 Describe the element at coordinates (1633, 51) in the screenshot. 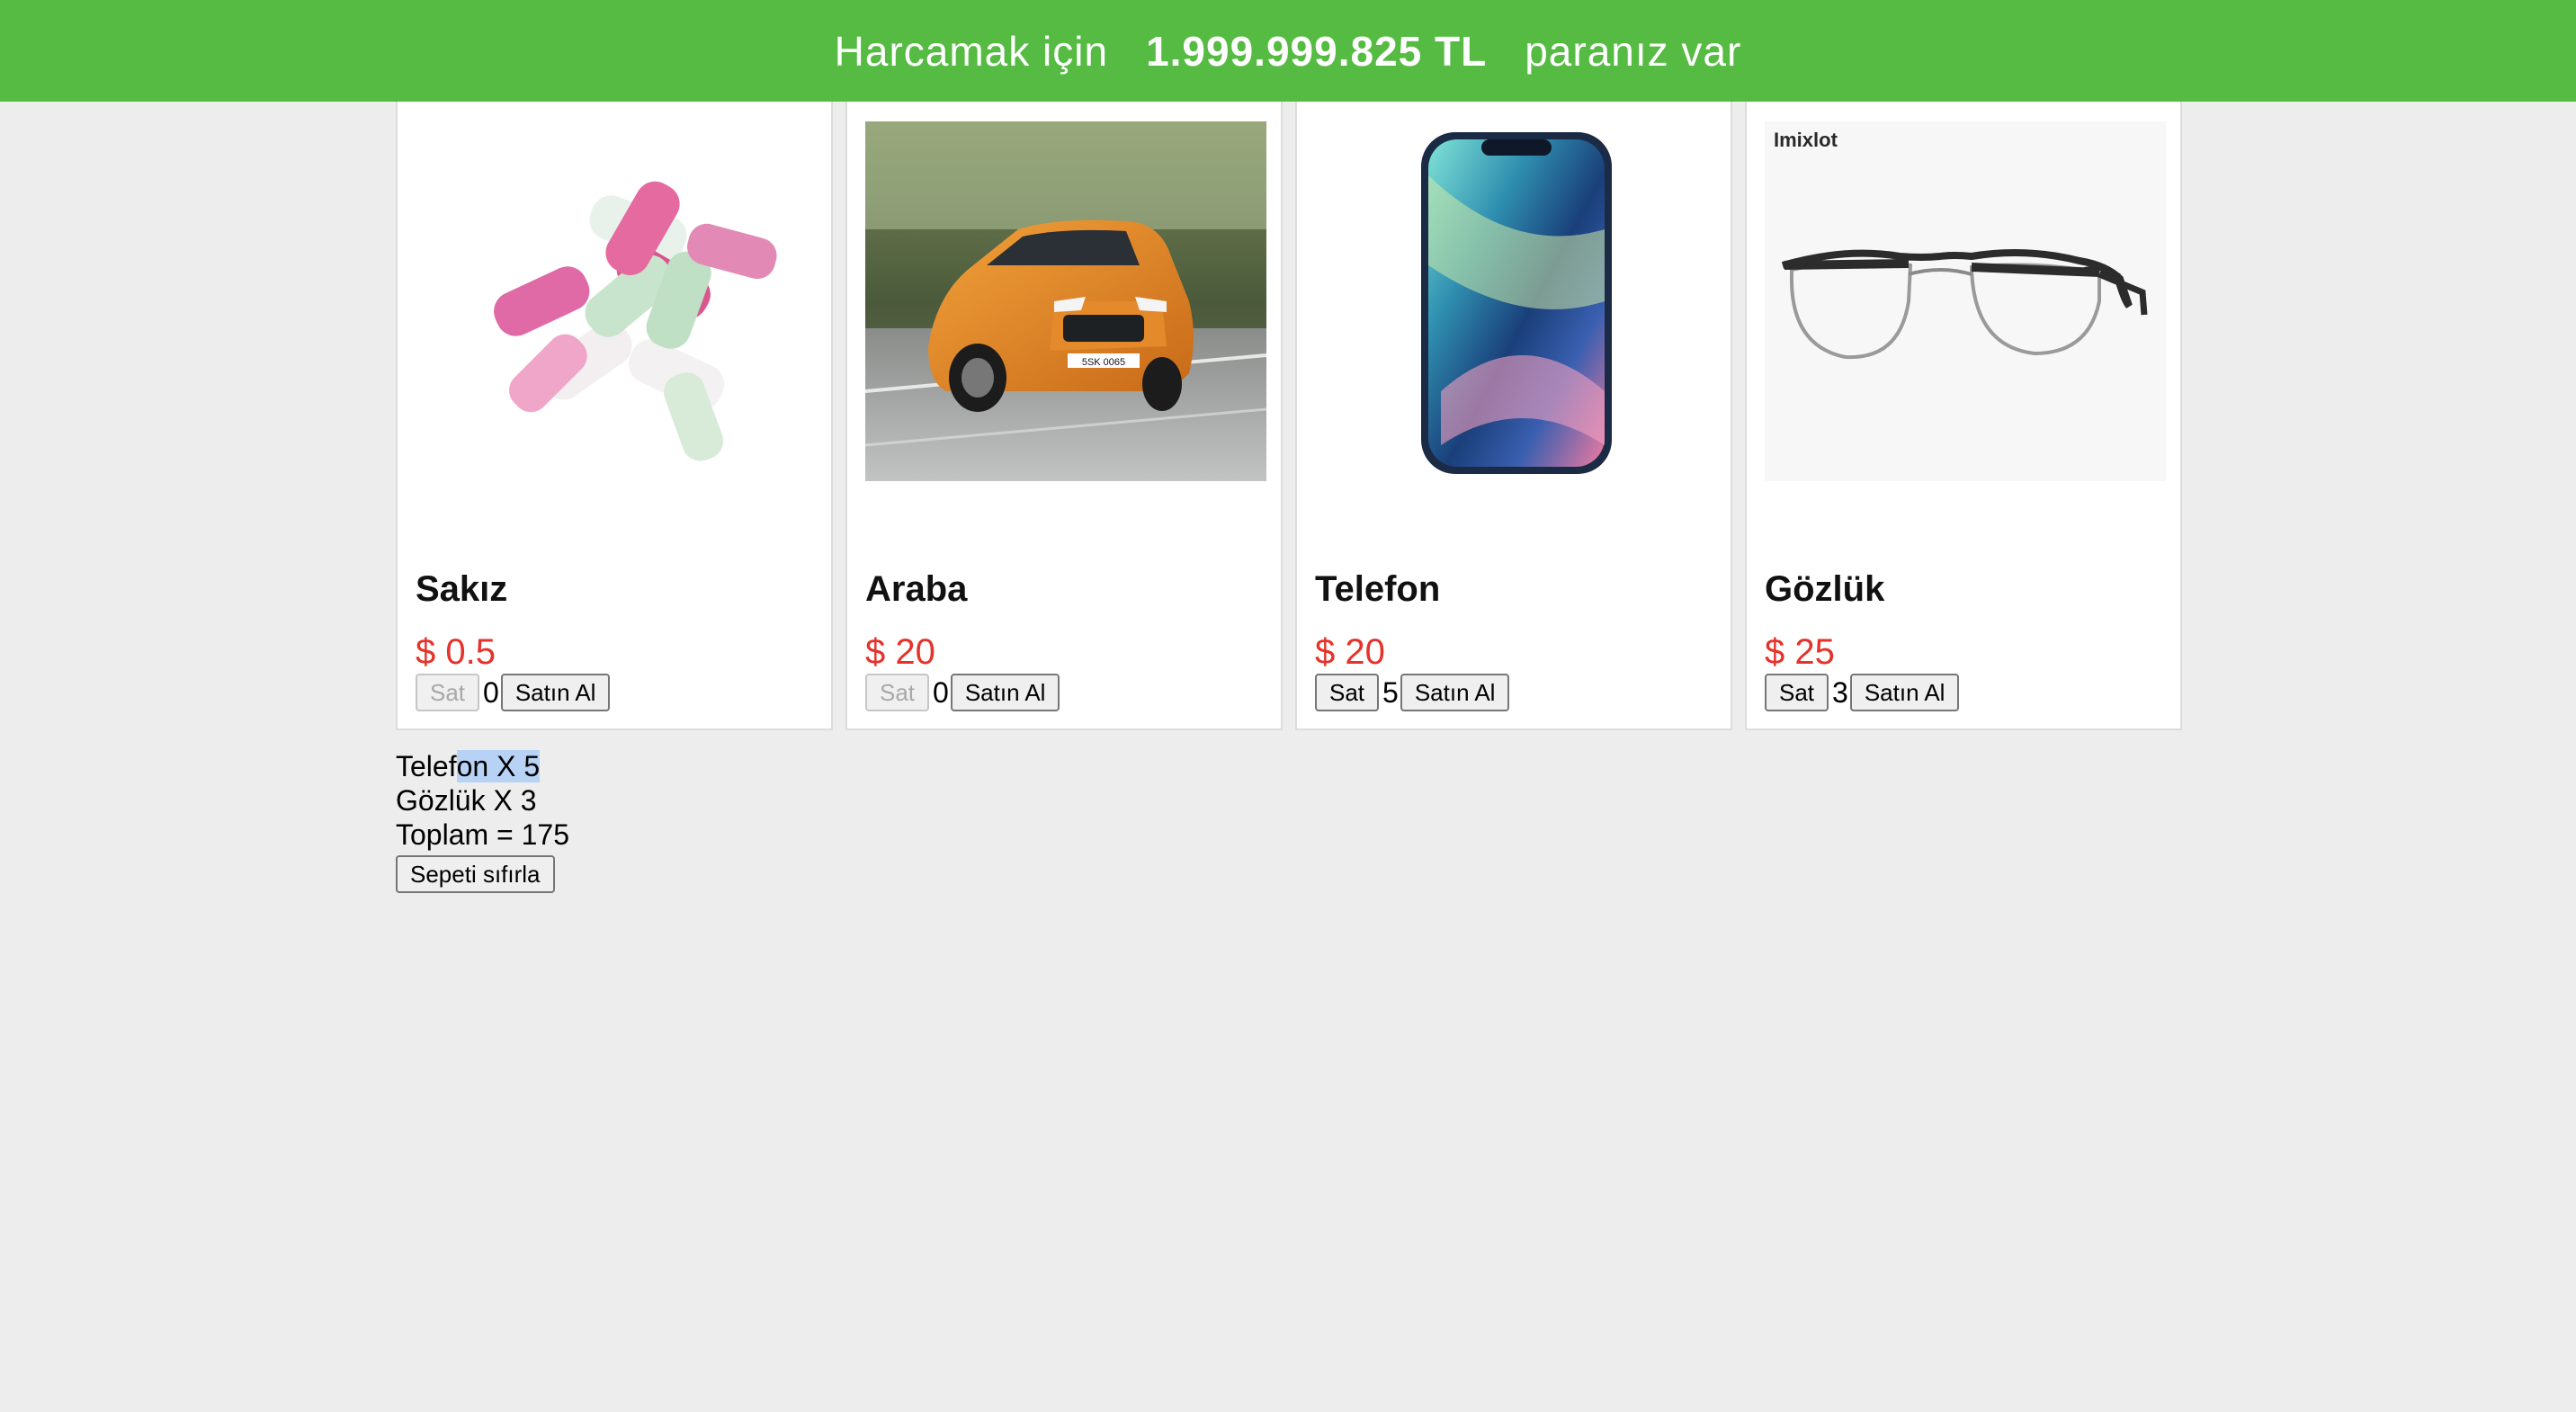

I see `header-suffix: paranız var` at that location.